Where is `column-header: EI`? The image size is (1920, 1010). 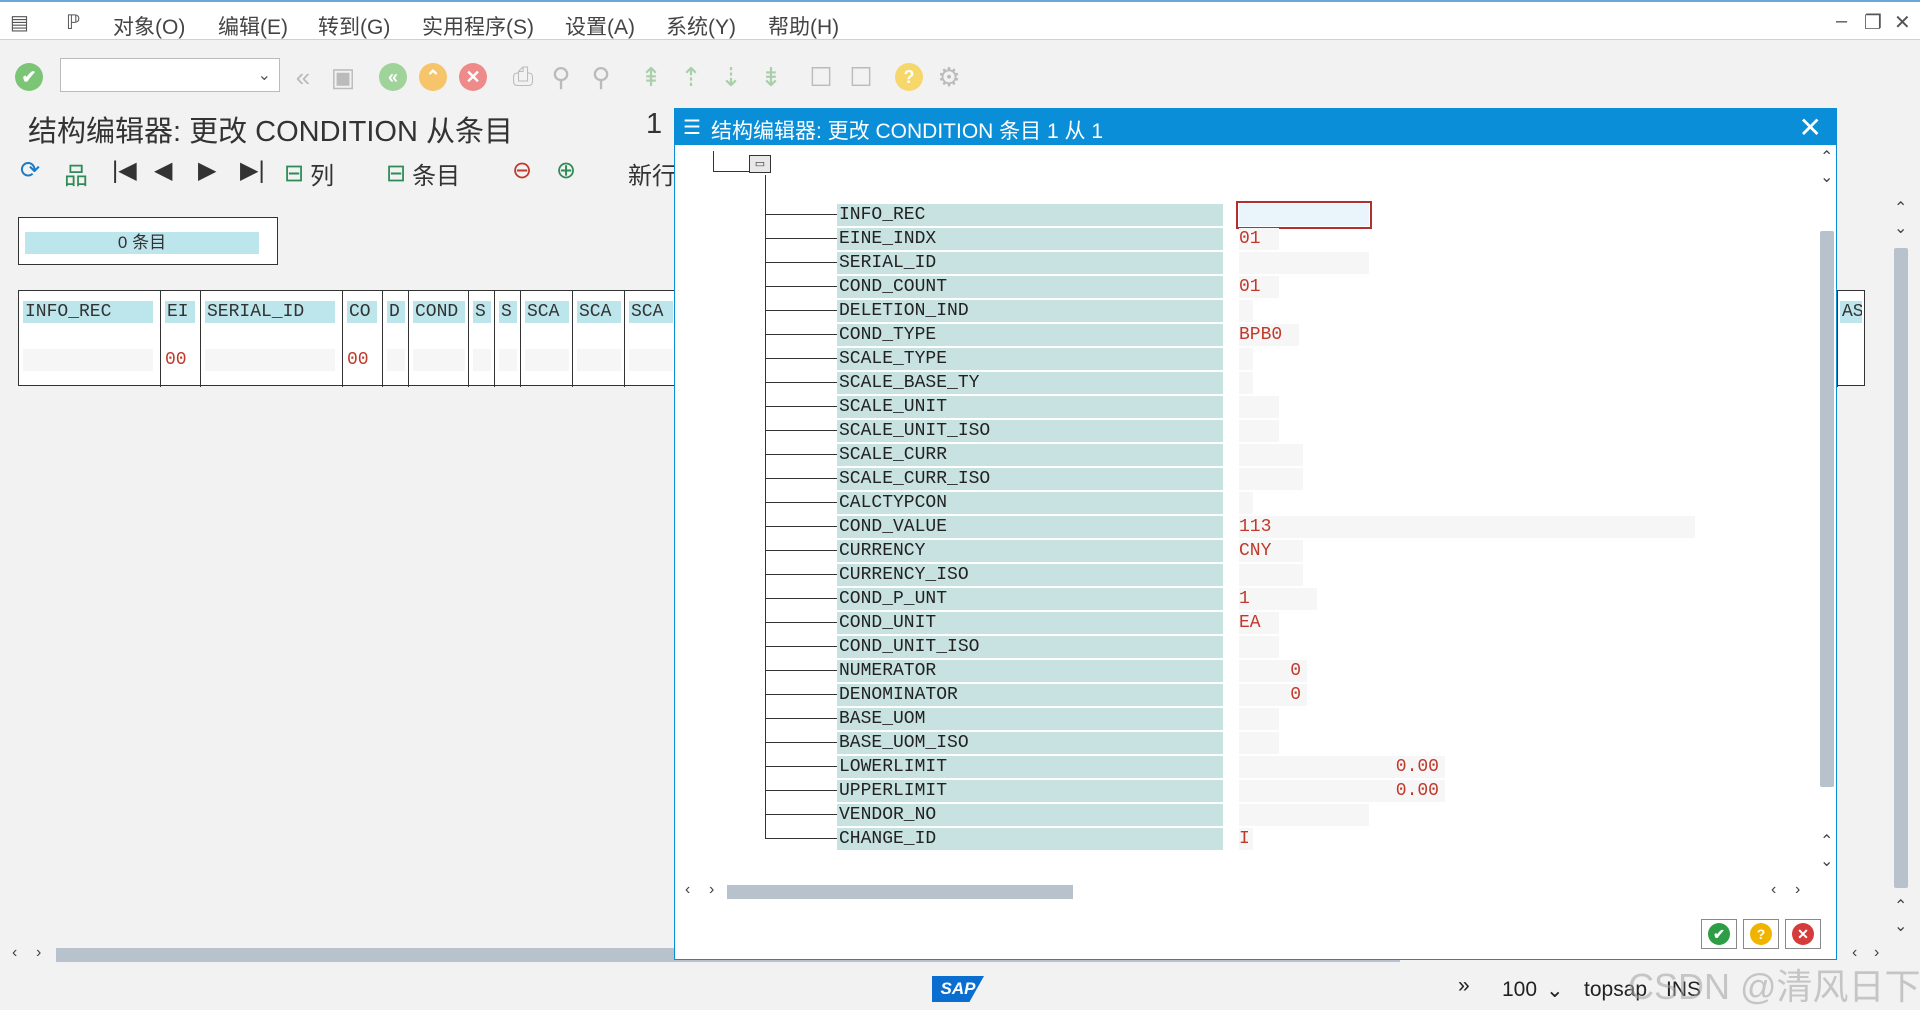
column-header: EI is located at coordinates (180, 312).